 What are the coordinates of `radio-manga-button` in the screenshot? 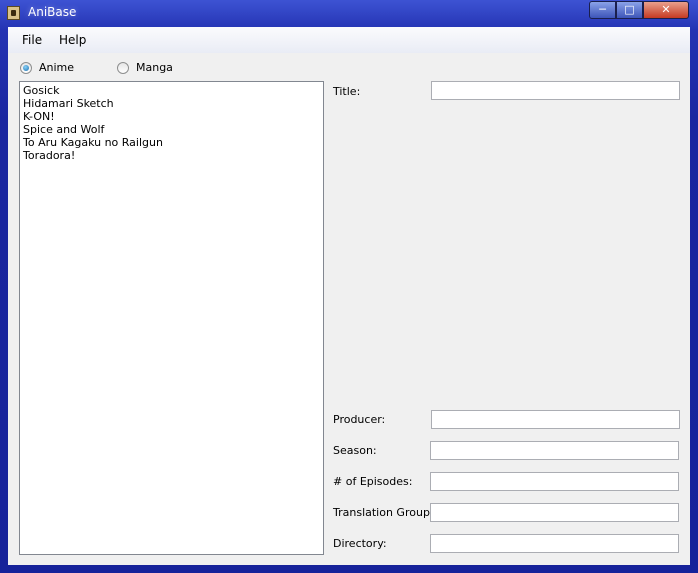 It's located at (123, 68).